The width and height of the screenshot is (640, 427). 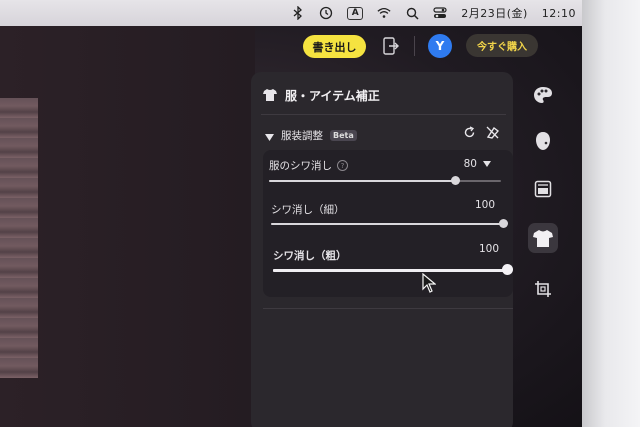 I want to click on fine-wrinkle-slider: シワ消し（細） 100, so click(x=388, y=215).